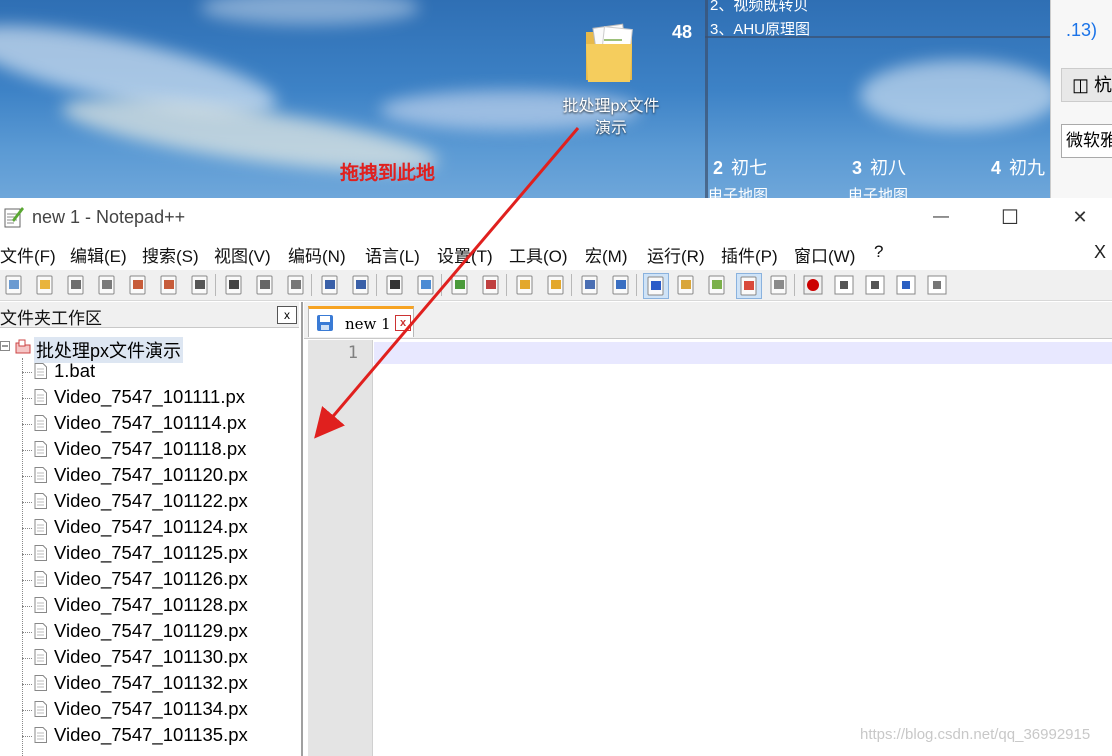  Describe the element at coordinates (708, 320) in the screenshot. I see `tab-bar: new 1 x` at that location.